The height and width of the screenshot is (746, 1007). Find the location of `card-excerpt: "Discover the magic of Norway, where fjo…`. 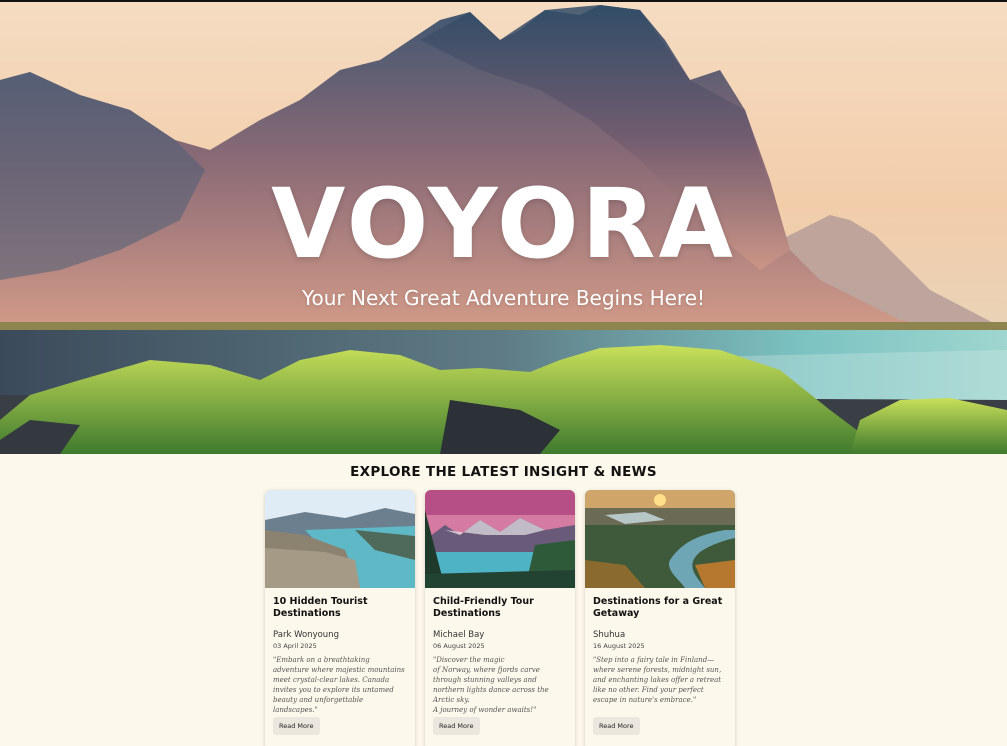

card-excerpt: "Discover the magic of Norway, where fjo… is located at coordinates (491, 685).